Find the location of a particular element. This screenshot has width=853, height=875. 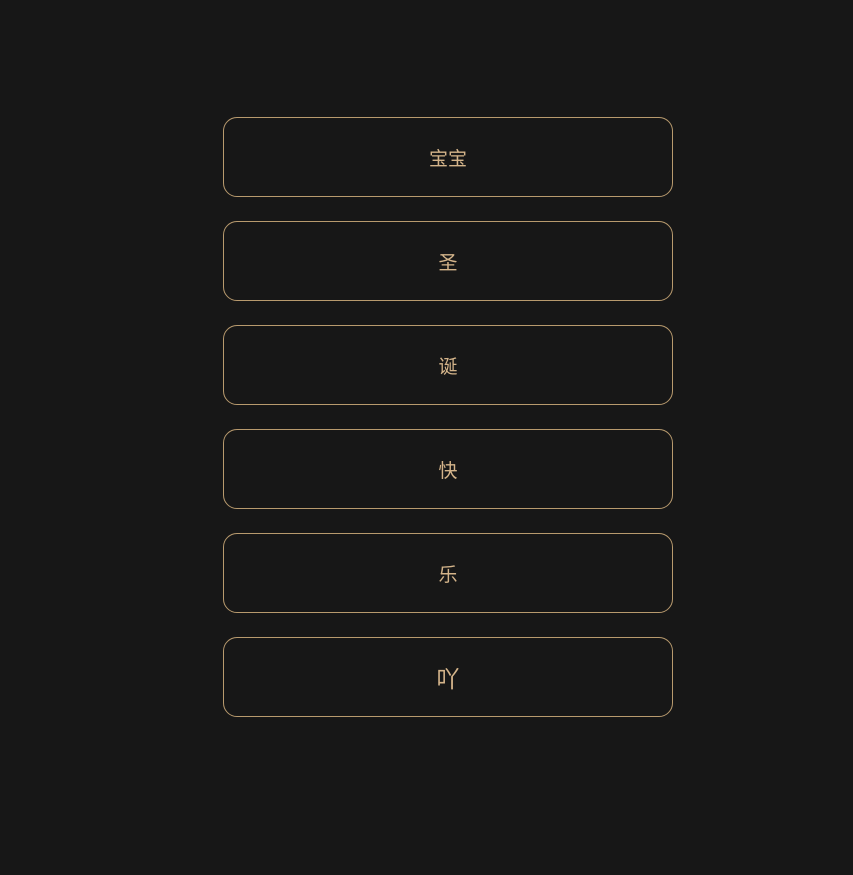

message-card-label: 乐 is located at coordinates (448, 574).